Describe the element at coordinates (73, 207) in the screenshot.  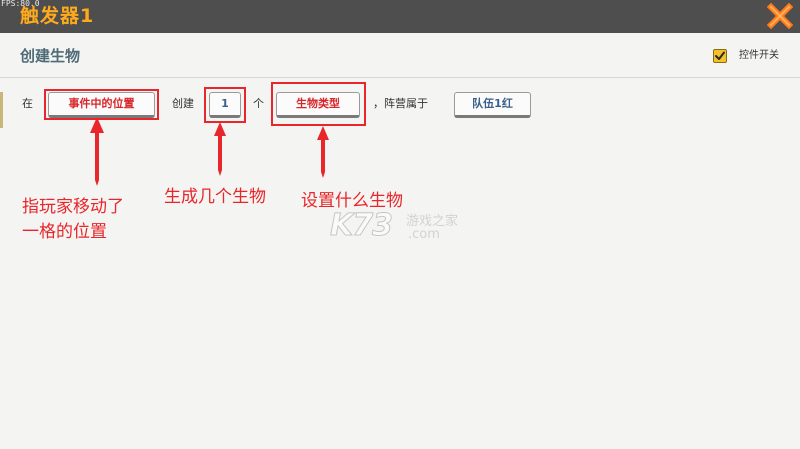
I see `location-annotation-line1: 指玩家移动了` at that location.